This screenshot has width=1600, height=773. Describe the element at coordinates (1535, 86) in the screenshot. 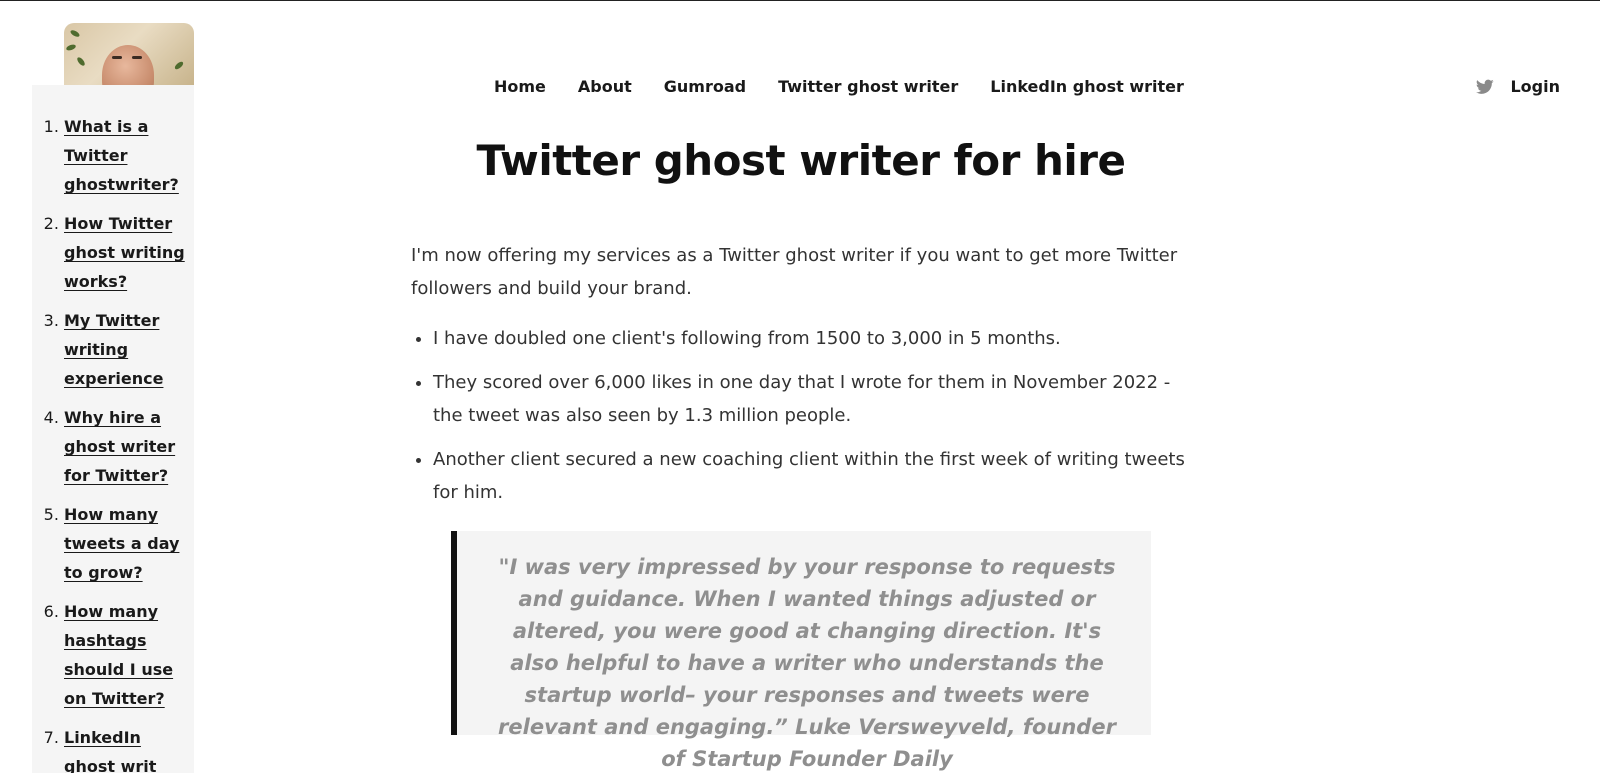

I see `login-link: Login` at that location.